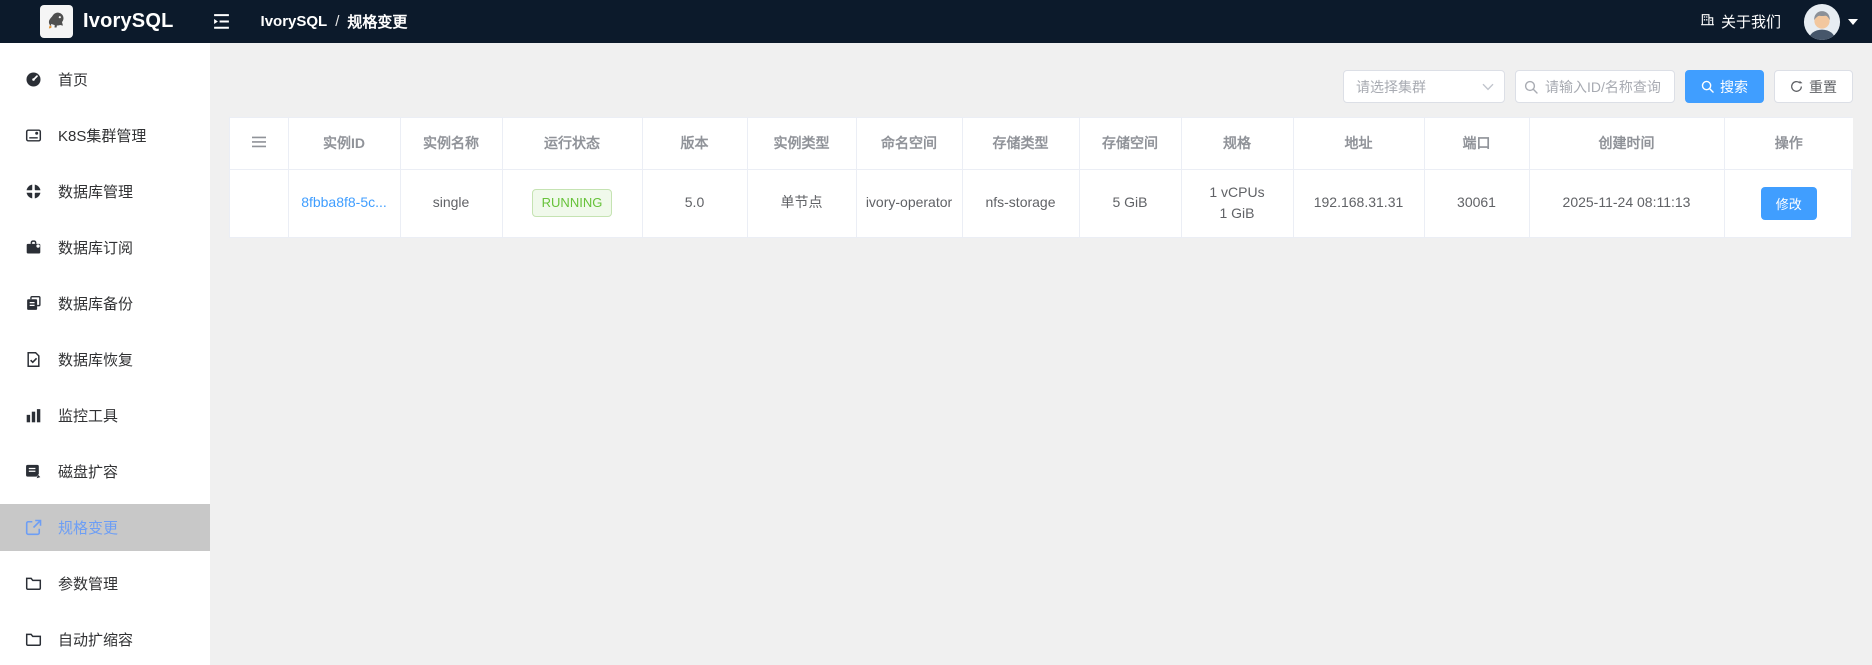 The width and height of the screenshot is (1872, 665). I want to click on column-header-address: 地址, so click(1359, 144).